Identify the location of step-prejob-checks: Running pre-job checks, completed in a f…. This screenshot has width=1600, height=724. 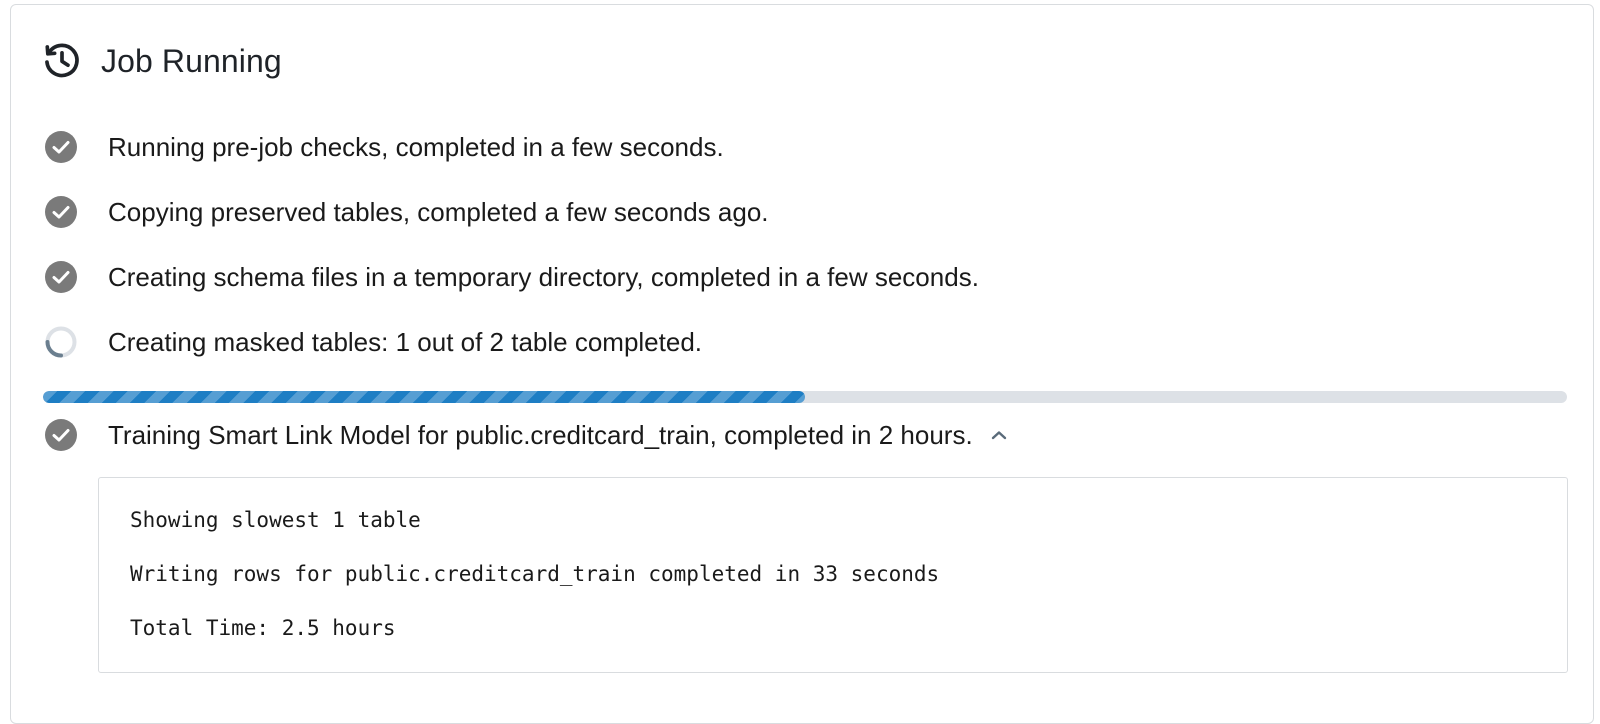
(383, 147).